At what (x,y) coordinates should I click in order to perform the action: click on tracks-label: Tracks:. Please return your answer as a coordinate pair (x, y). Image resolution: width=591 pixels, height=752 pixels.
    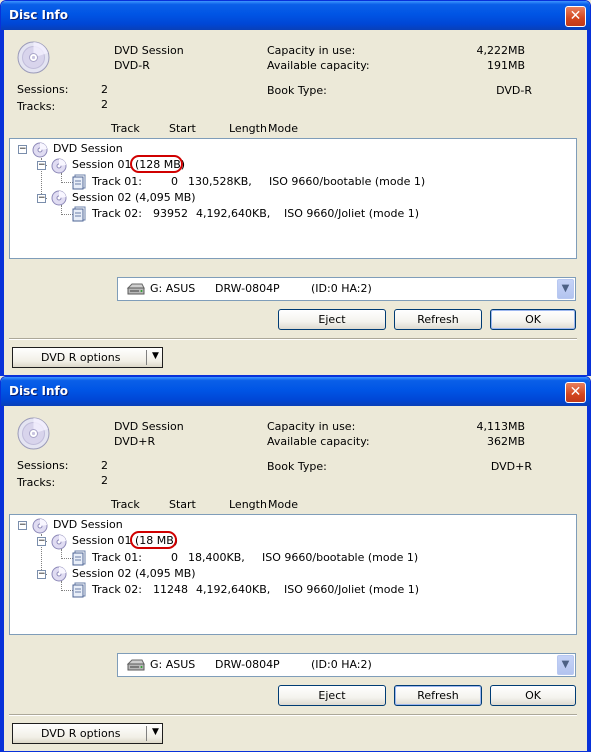
    Looking at the image, I should click on (36, 106).